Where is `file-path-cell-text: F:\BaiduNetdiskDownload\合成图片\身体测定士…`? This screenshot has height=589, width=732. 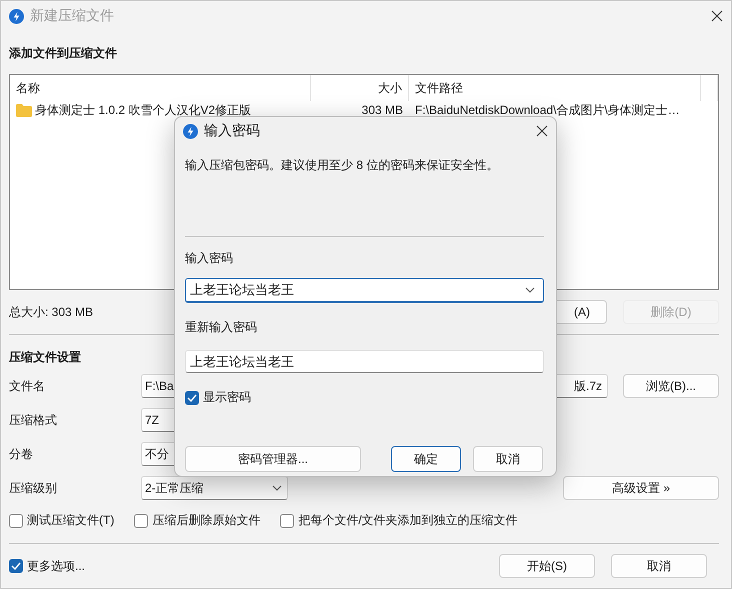
file-path-cell-text: F:\BaiduNetdiskDownload\合成图片\身体测定士… is located at coordinates (547, 110).